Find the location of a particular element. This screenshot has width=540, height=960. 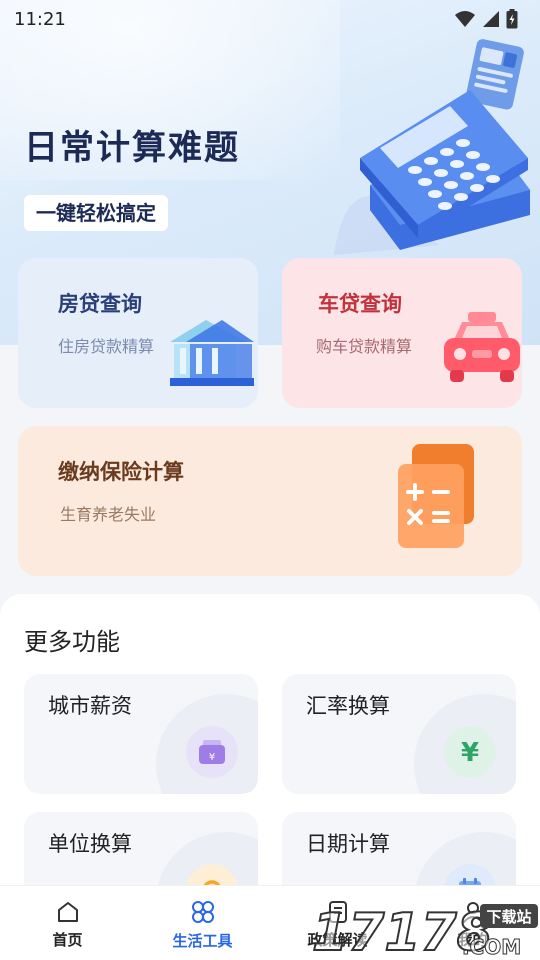

city-salary-label: 城市薪资 is located at coordinates (90, 706).